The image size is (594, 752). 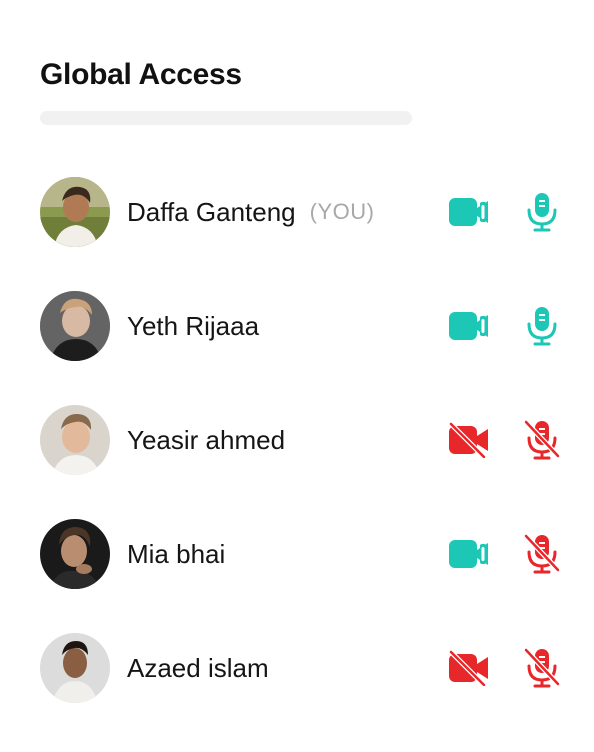 I want to click on participant-row: Yeasir ahmed, so click(x=300, y=440).